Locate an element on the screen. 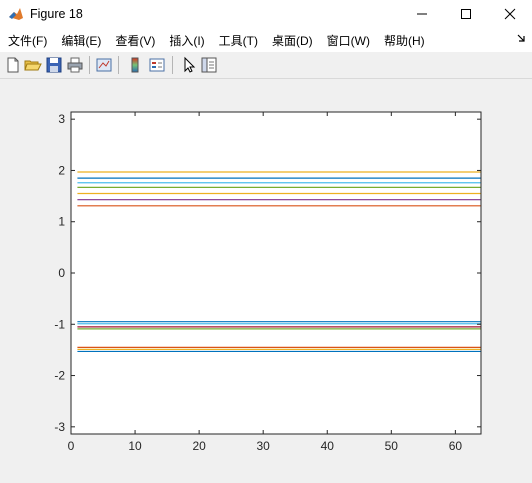  maximize-button is located at coordinates (466, 14).